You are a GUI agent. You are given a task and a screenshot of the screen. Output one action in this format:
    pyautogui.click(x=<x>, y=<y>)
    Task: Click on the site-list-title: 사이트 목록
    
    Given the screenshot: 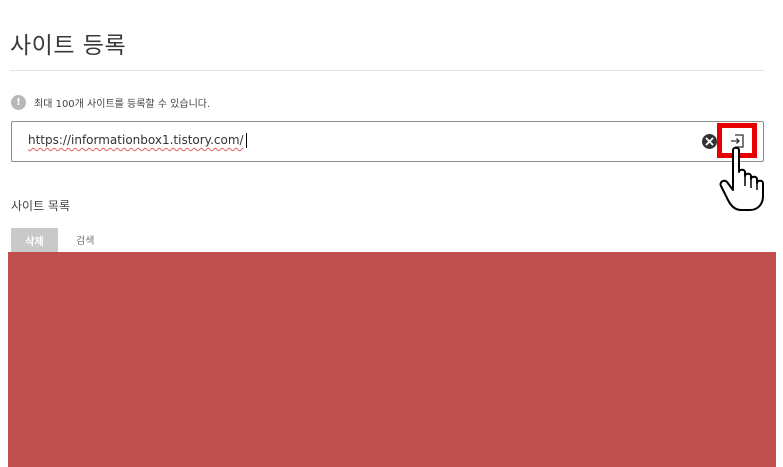 What is the action you would take?
    pyautogui.click(x=41, y=206)
    